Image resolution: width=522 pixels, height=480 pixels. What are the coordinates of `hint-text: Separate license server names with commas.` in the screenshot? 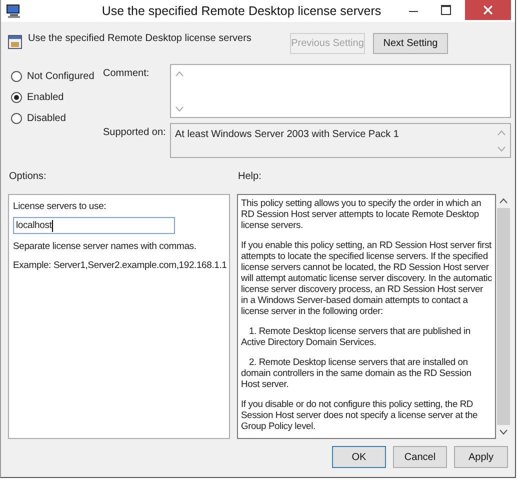 It's located at (104, 246).